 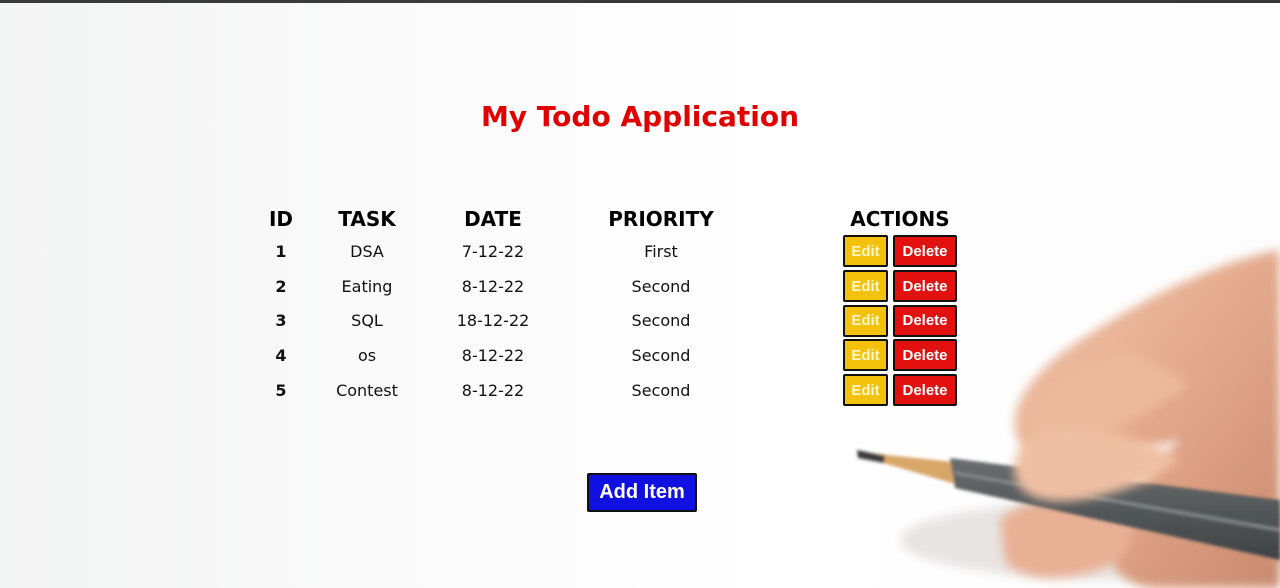 I want to click on header-priority: PRIORITY, so click(x=661, y=219).